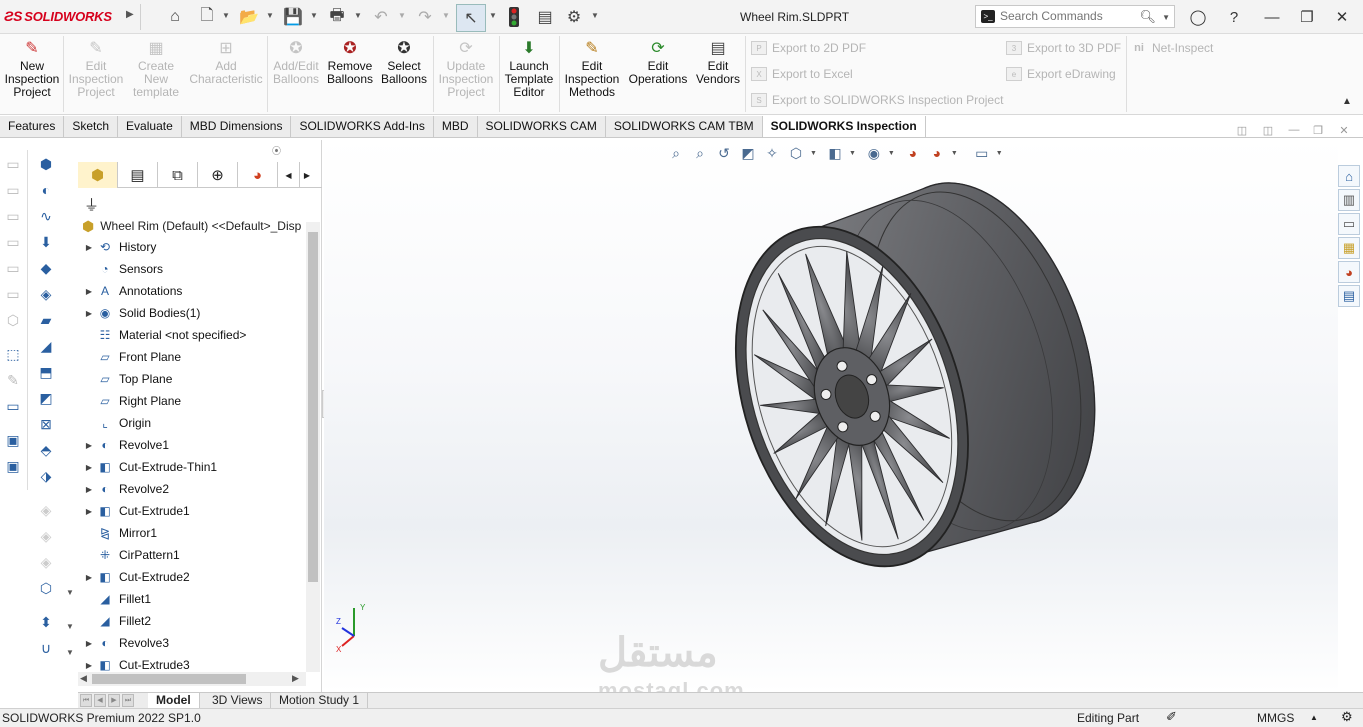 This screenshot has height=727, width=1363. Describe the element at coordinates (514, 17) in the screenshot. I see `rebuild-traffic-light-icon` at that location.